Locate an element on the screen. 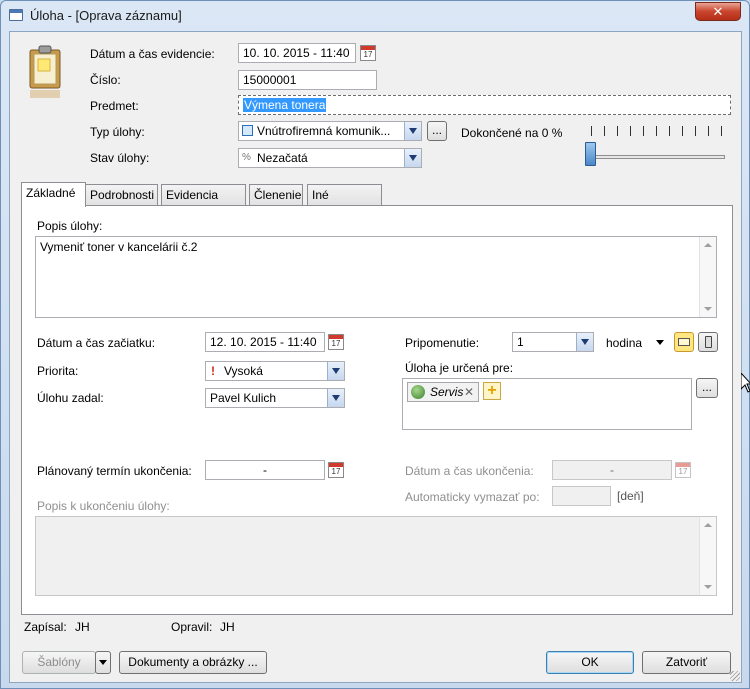 The width and height of the screenshot is (750, 689). window-title: Úloha - [Oprava záznamu] is located at coordinates (106, 15).